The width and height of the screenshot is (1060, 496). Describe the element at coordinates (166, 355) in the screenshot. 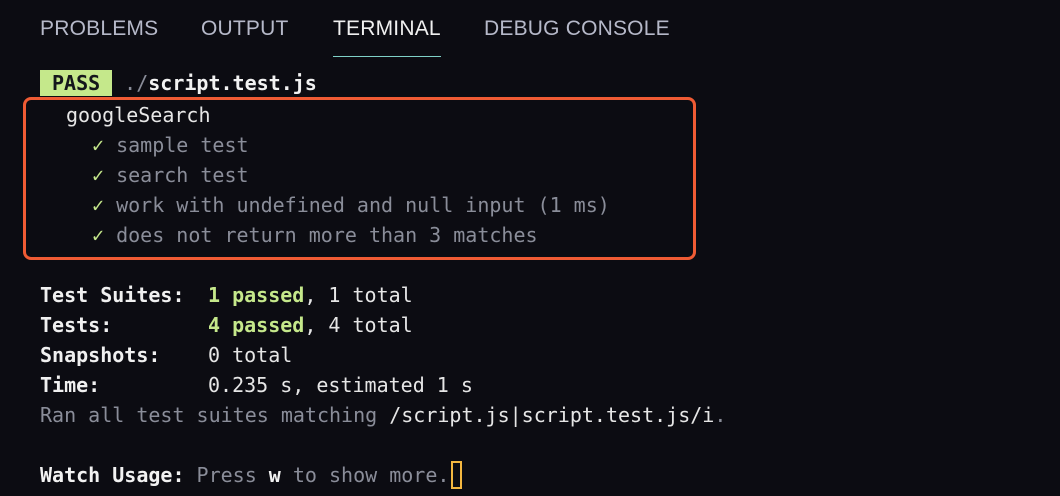

I see `summary-snapshots-line: Snapshots: 0 total` at that location.